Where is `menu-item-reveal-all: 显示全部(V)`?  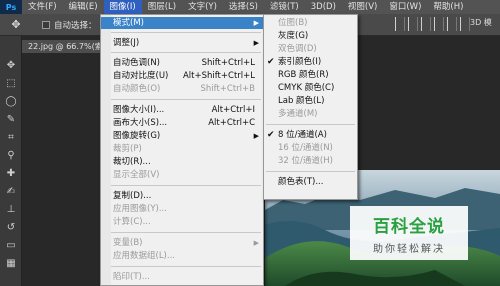 menu-item-reveal-all: 显示全部(V) is located at coordinates (182, 175).